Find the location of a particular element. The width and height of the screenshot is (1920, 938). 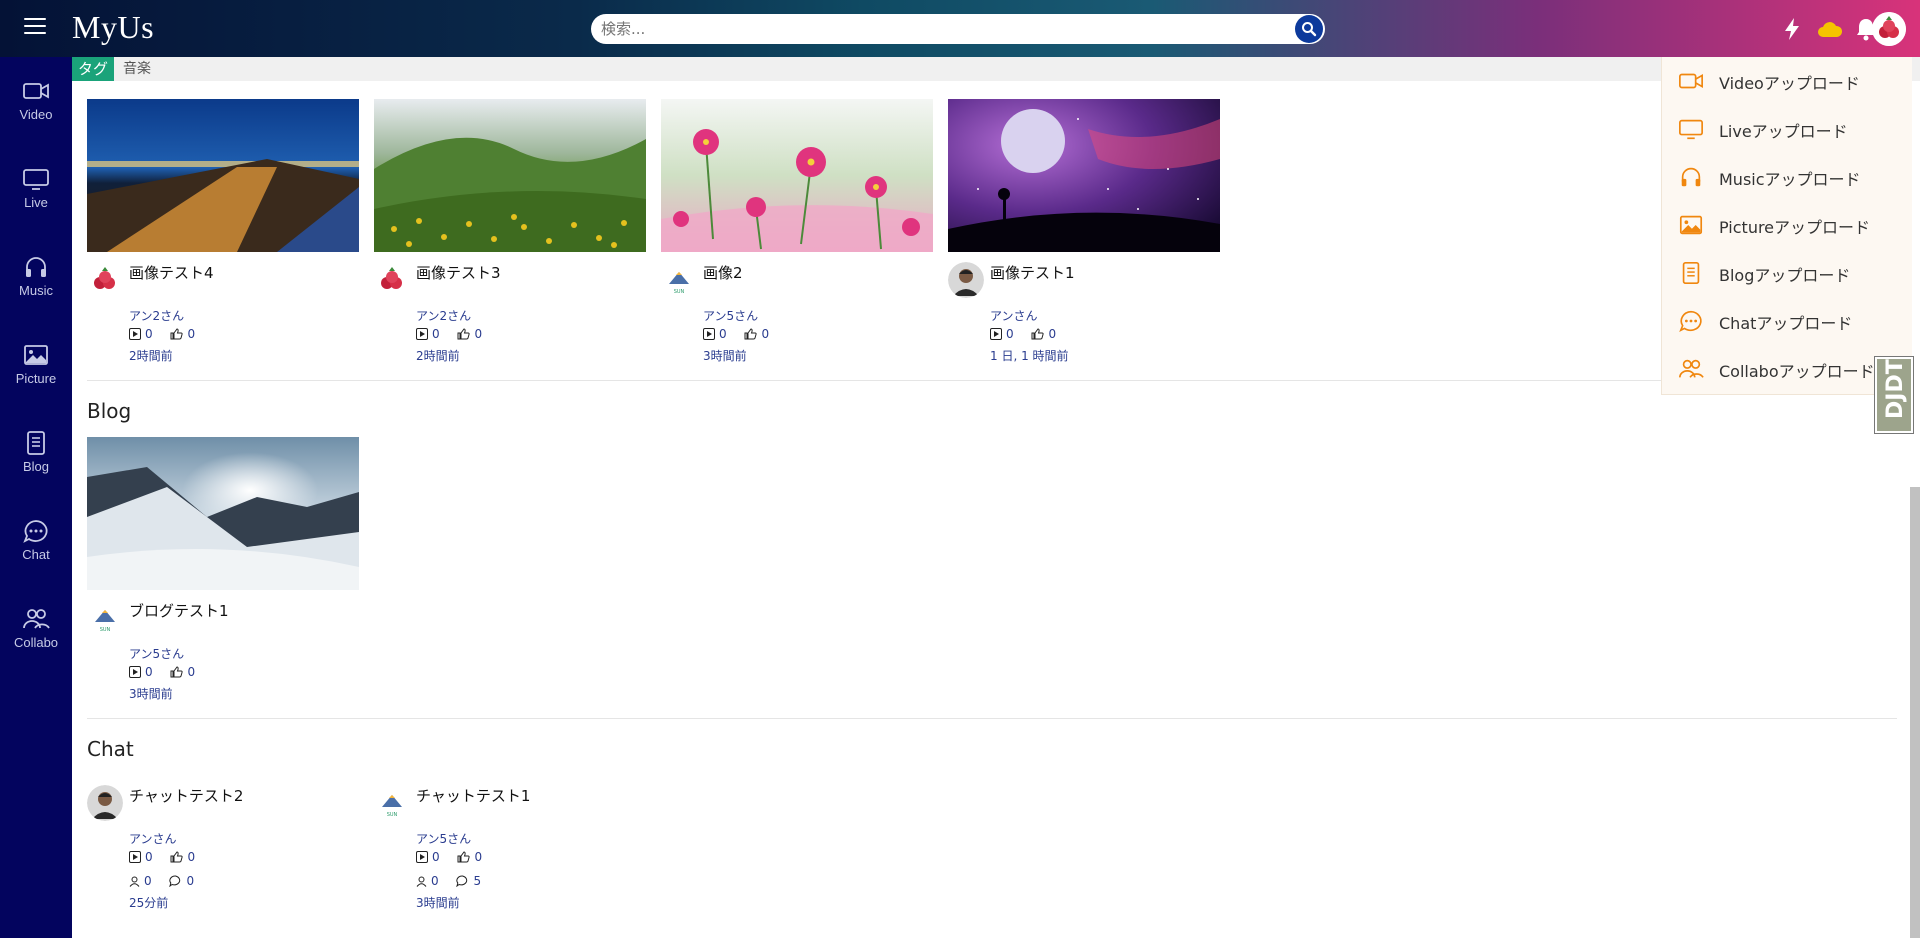

card-title: 画像テスト3 is located at coordinates (458, 272).